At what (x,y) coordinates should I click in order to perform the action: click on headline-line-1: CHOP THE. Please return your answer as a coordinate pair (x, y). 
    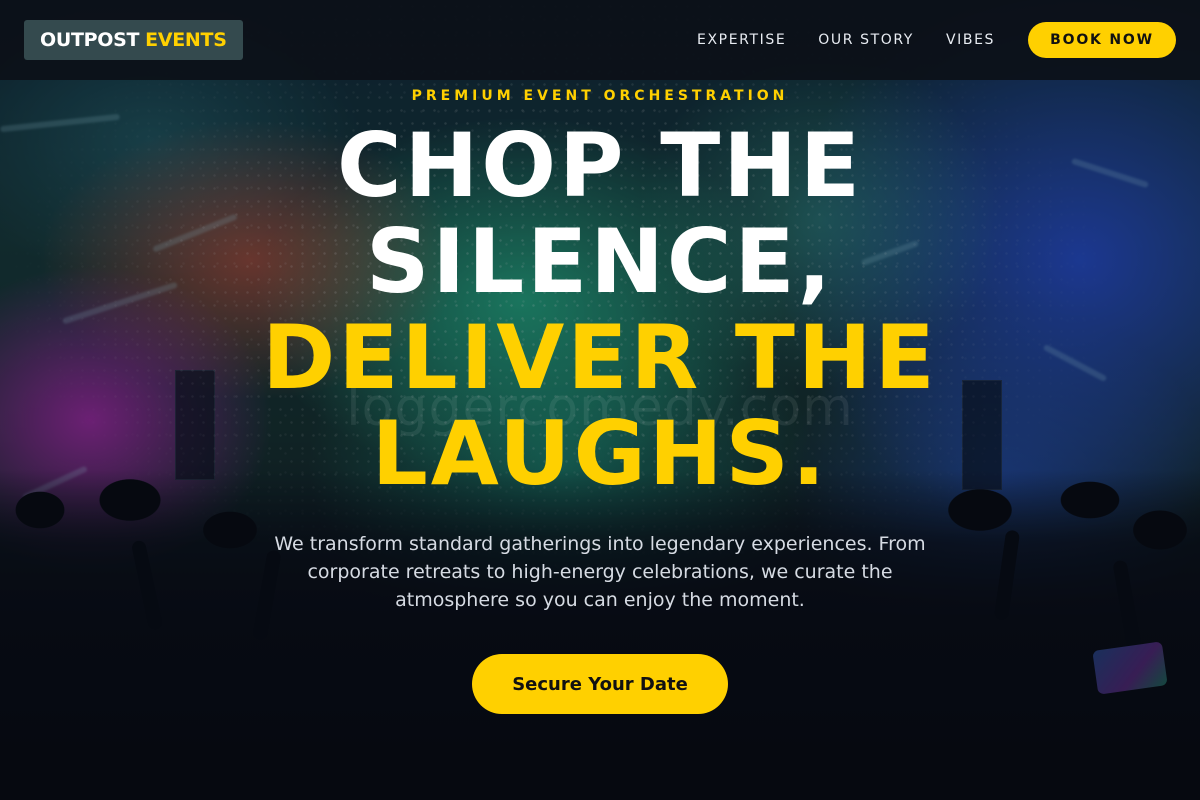
    Looking at the image, I should click on (600, 165).